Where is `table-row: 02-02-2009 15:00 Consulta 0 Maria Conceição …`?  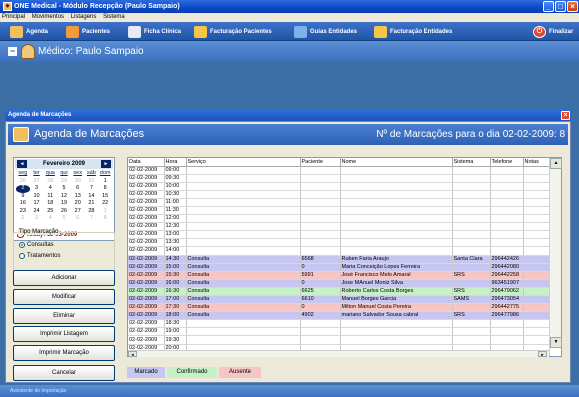
table-row: 02-02-2009 15:00 Consulta 0 Maria Conceição … is located at coordinates (339, 267).